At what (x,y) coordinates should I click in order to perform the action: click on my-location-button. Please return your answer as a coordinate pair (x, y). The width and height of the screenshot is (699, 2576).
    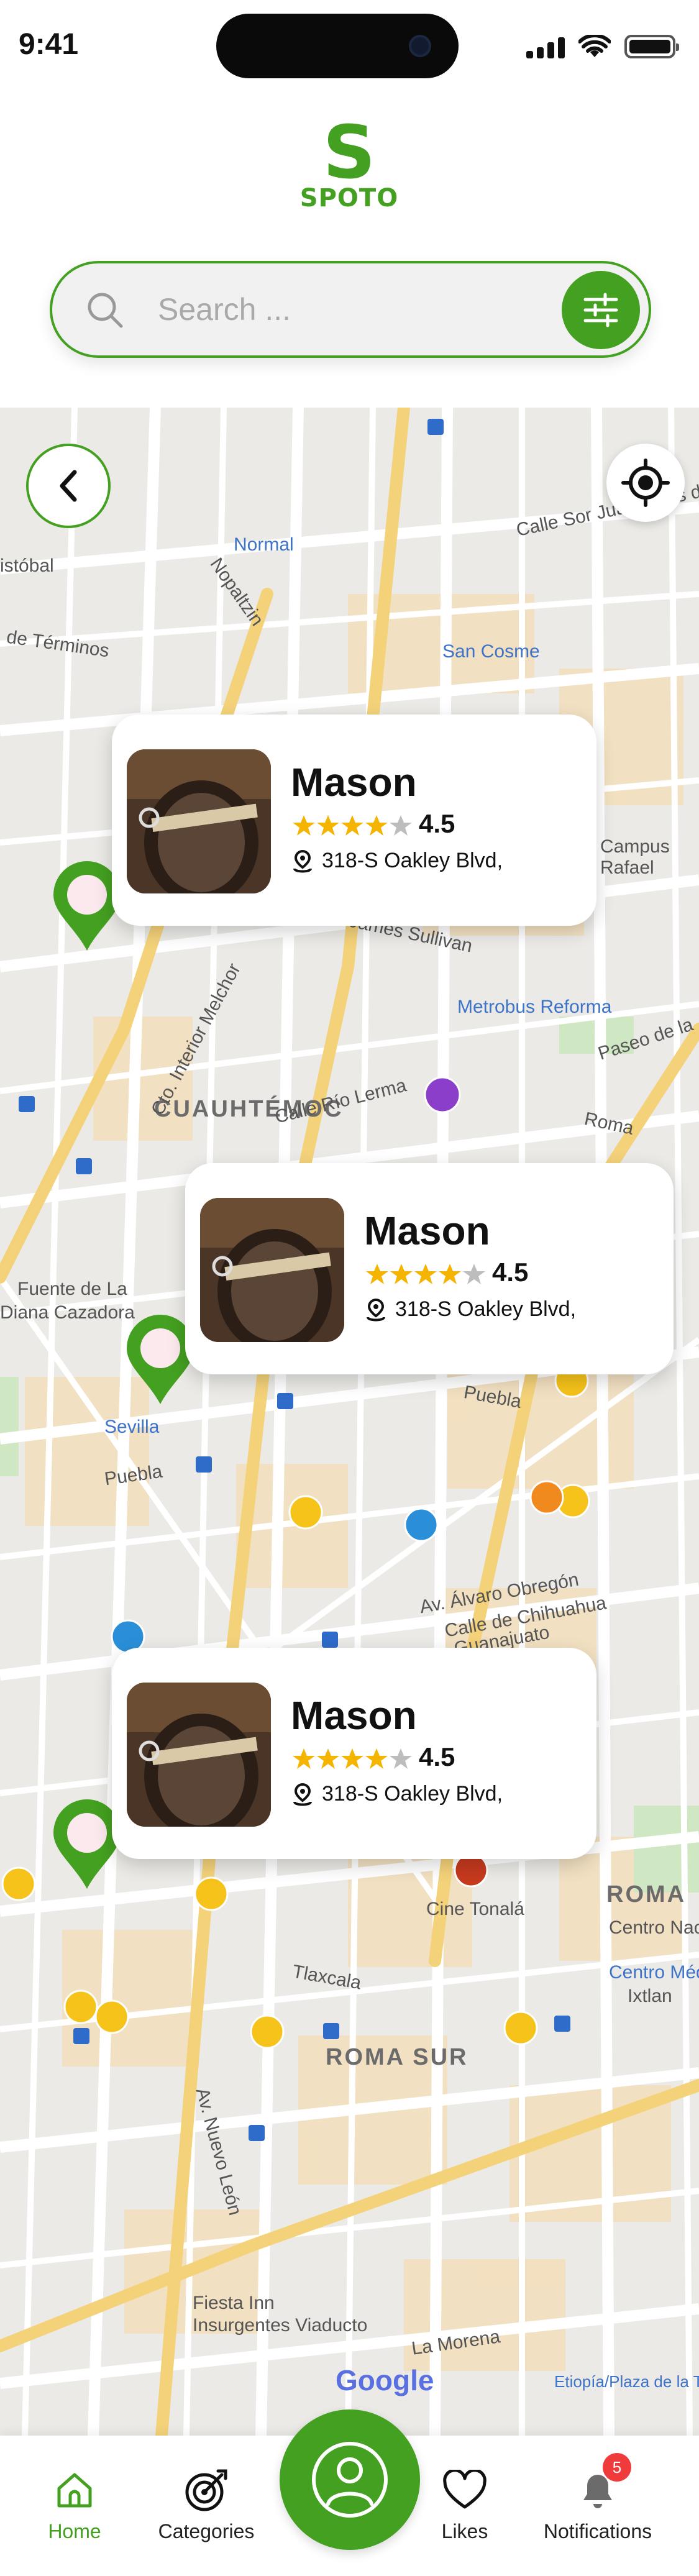
    Looking at the image, I should click on (645, 483).